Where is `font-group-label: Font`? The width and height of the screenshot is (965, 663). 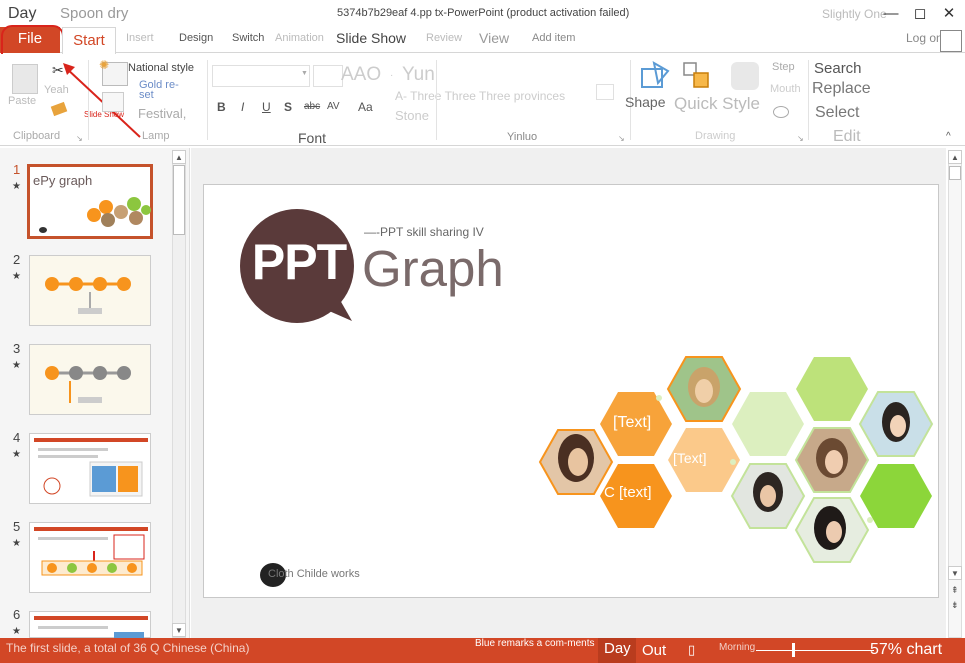 font-group-label: Font is located at coordinates (312, 138).